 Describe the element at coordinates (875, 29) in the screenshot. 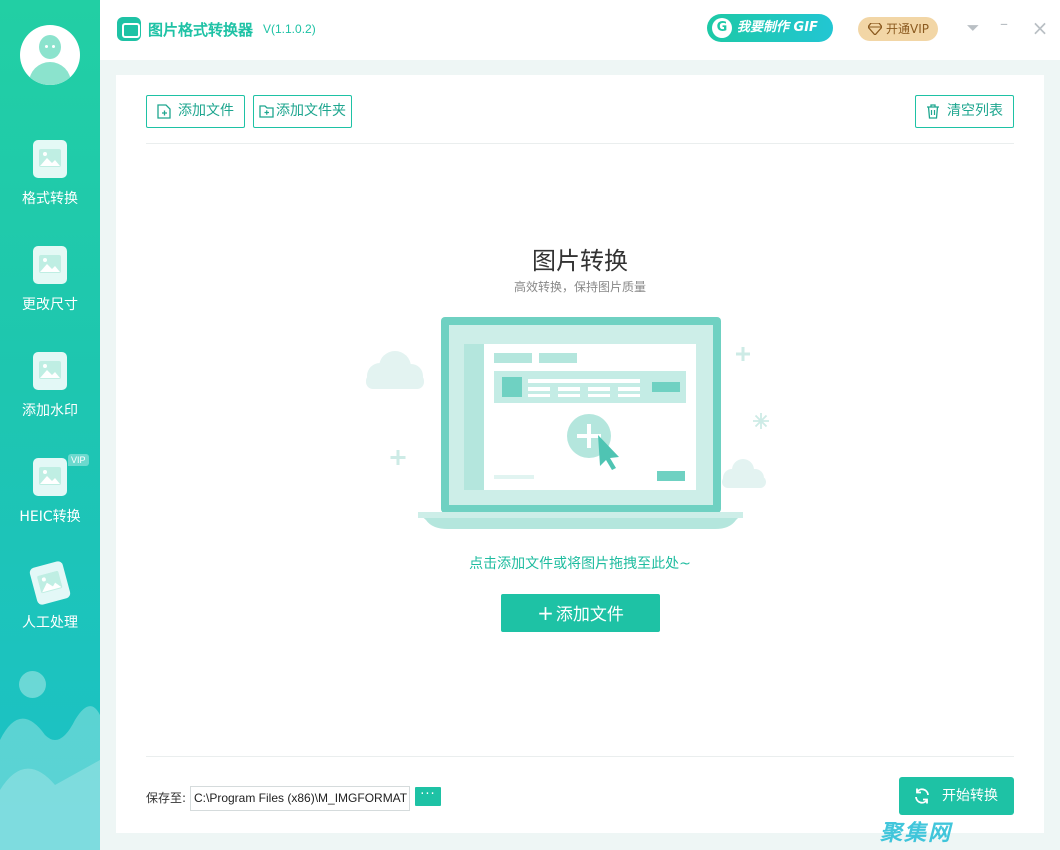

I see `diamond-icon` at that location.